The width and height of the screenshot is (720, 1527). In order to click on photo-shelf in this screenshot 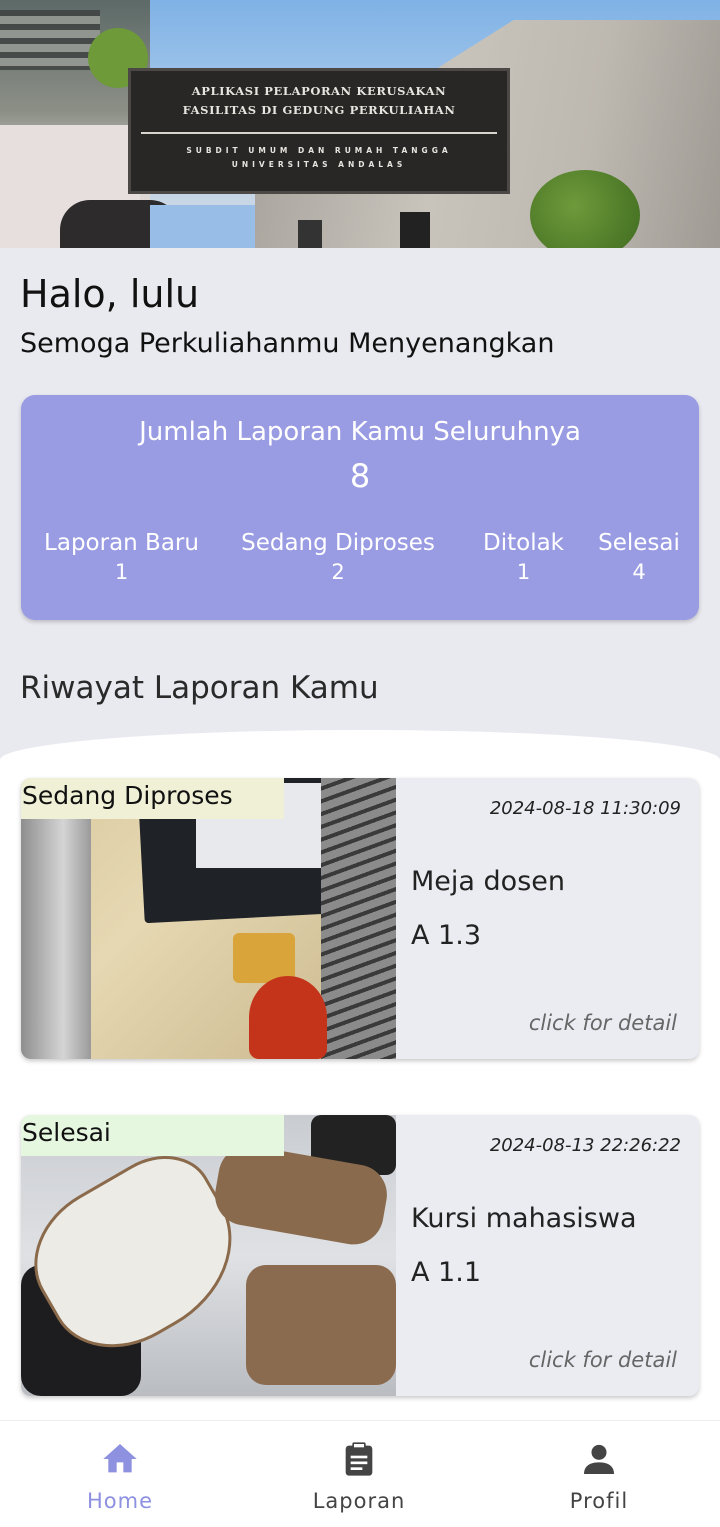, I will do `click(56, 938)`.